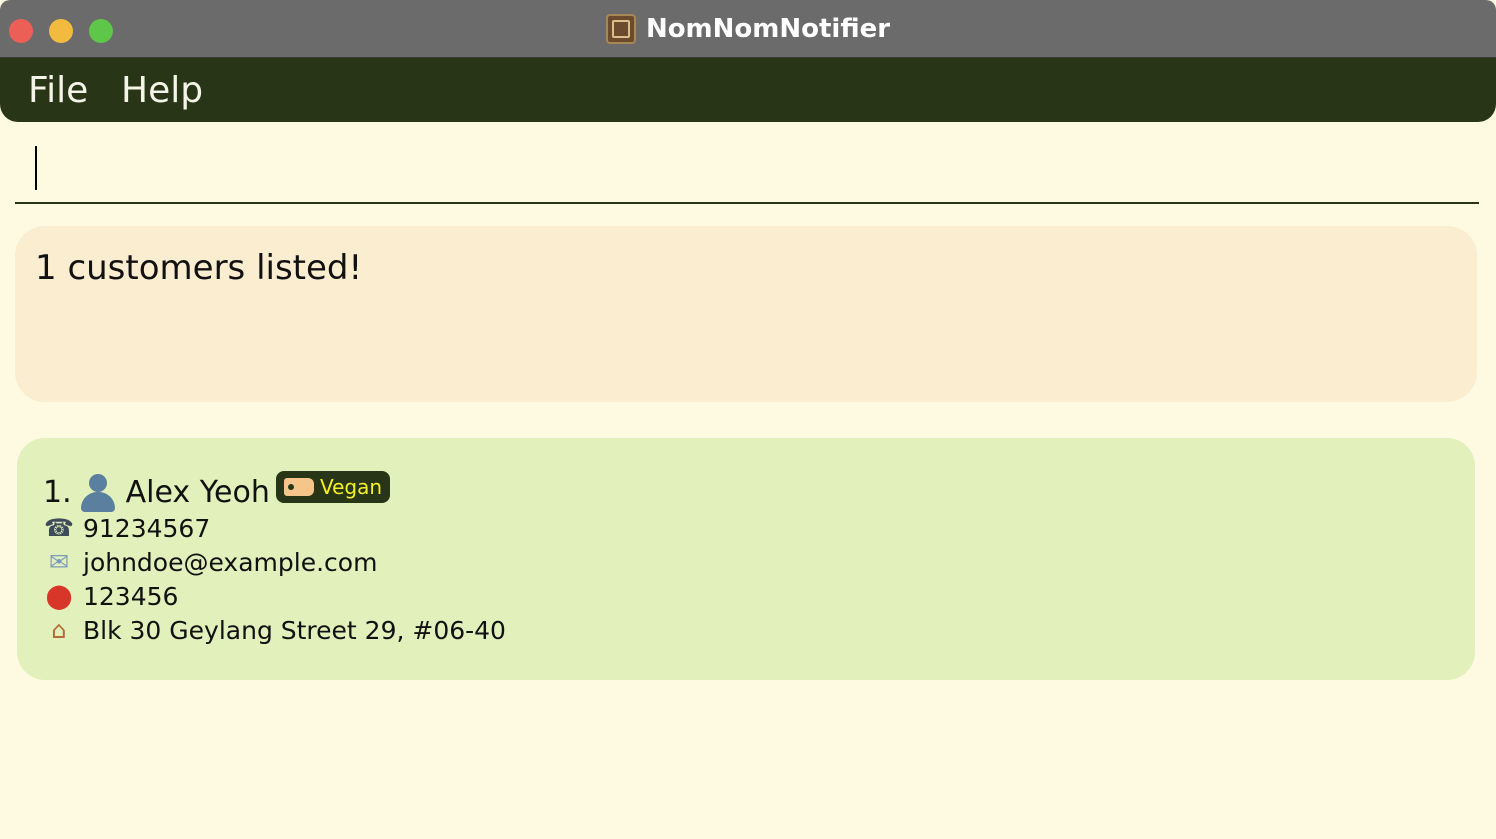  Describe the element at coordinates (620, 29) in the screenshot. I see `app-logo-icon` at that location.